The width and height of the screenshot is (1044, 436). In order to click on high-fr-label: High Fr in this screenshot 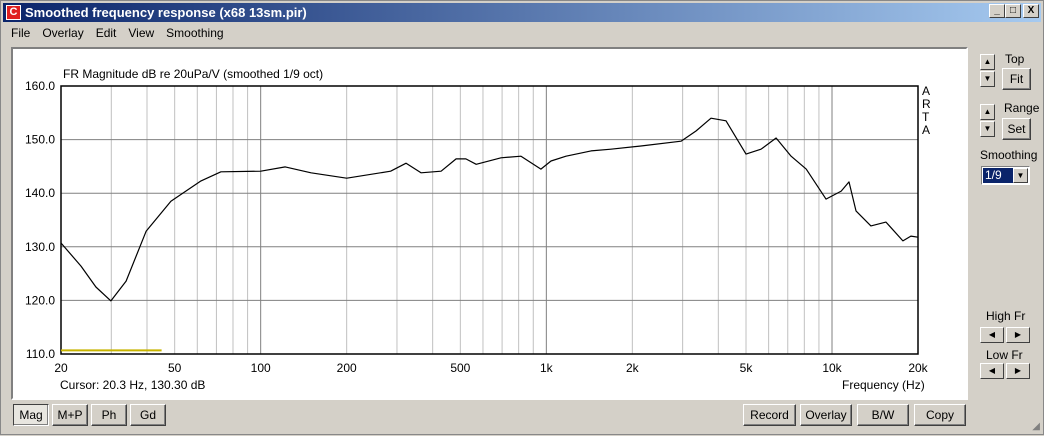, I will do `click(1006, 316)`.